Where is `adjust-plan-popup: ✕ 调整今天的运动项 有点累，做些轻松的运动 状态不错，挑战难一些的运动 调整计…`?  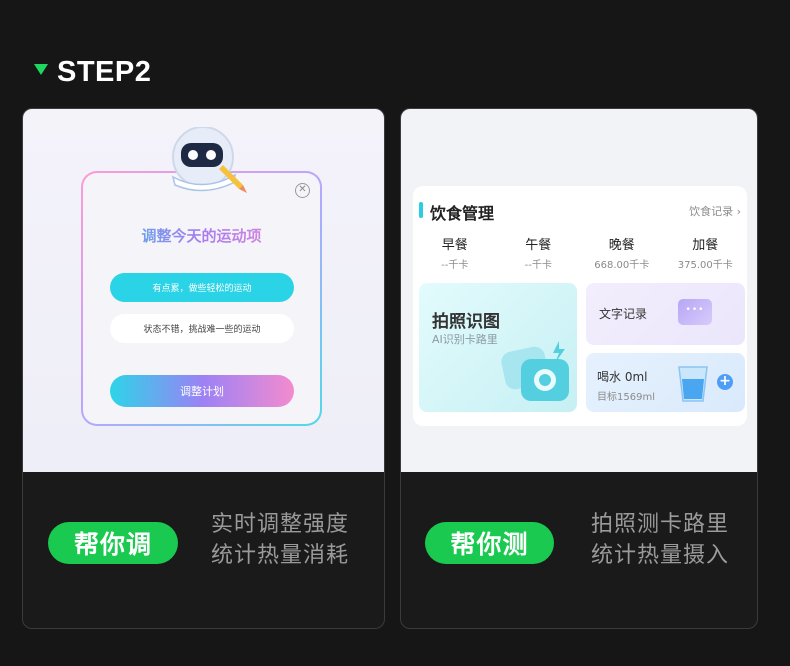
adjust-plan-popup: ✕ 调整今天的运动项 有点累，做些轻松的运动 状态不错，挑战难一些的运动 调整计… is located at coordinates (201, 298).